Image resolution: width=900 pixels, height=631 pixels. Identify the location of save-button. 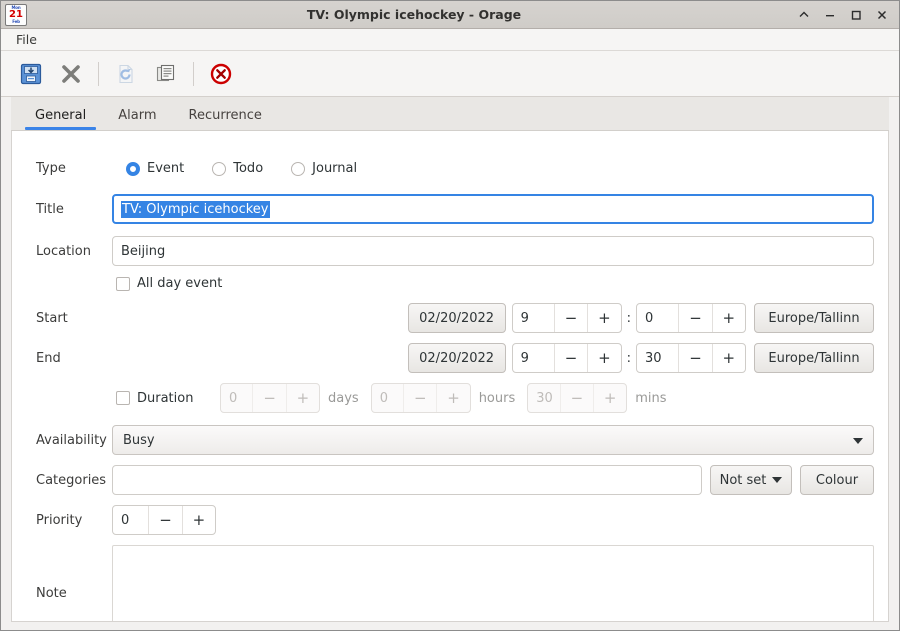
(31, 74).